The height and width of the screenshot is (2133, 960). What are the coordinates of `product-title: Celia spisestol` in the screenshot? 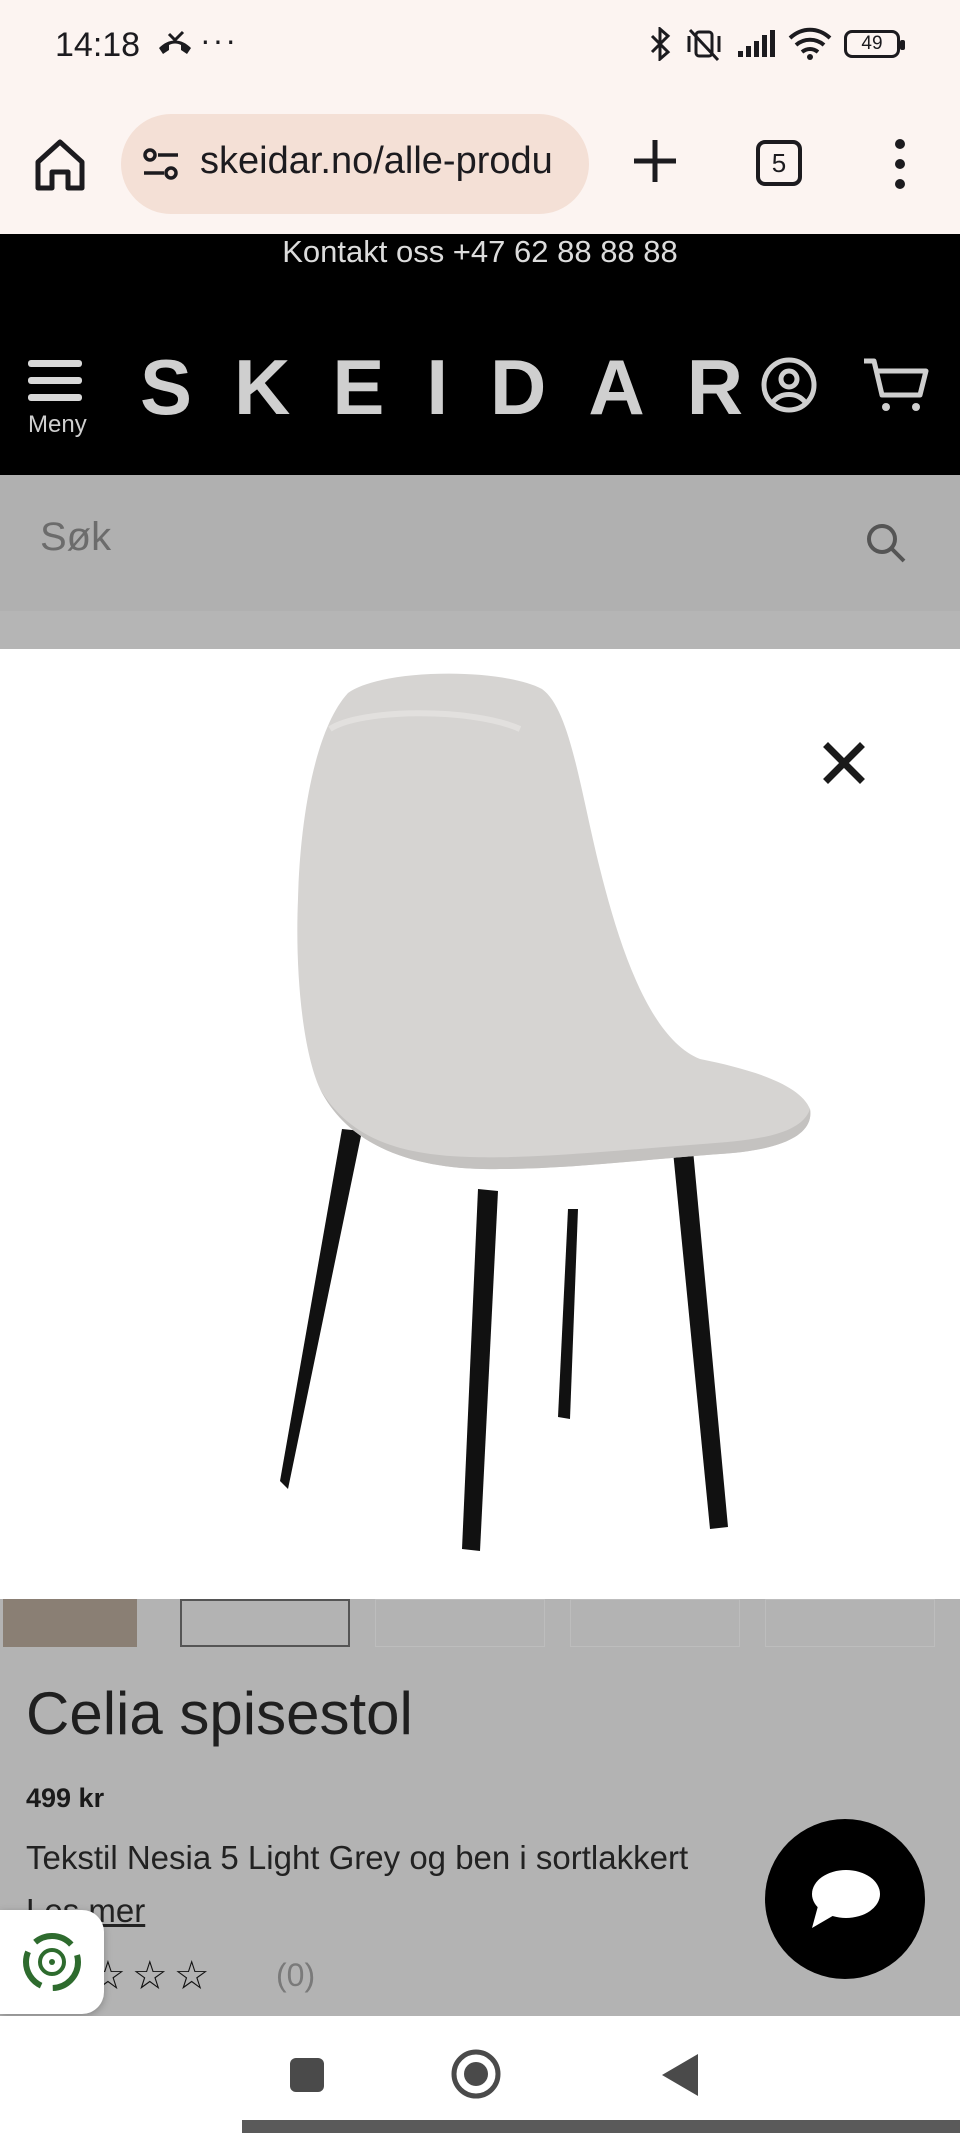 It's located at (219, 1713).